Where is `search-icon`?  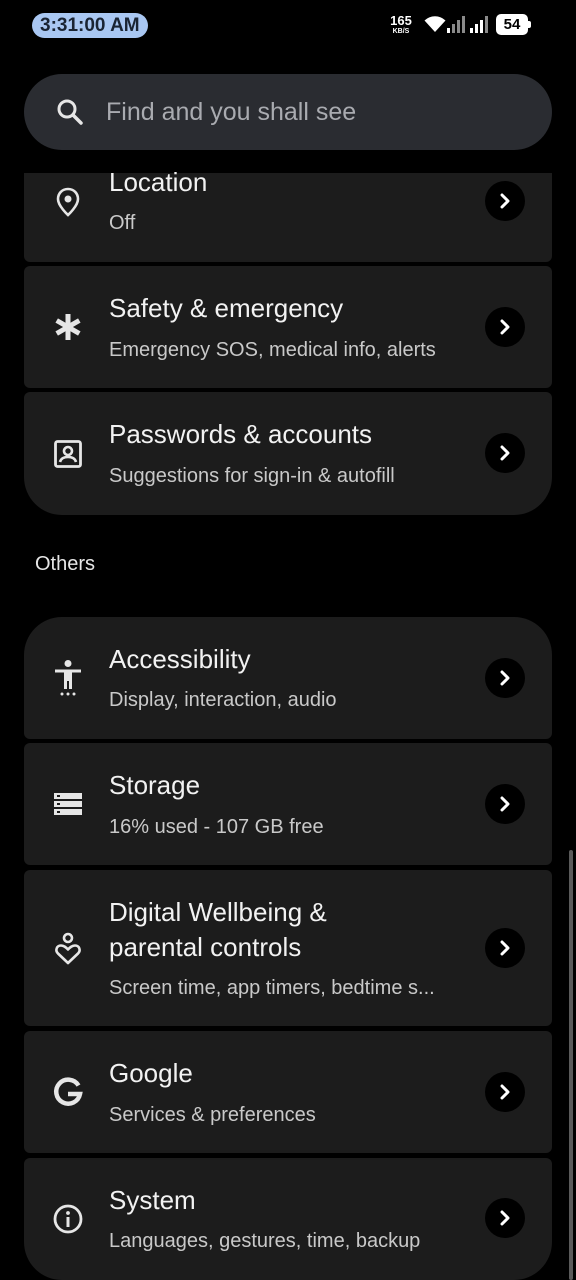
search-icon is located at coordinates (70, 112).